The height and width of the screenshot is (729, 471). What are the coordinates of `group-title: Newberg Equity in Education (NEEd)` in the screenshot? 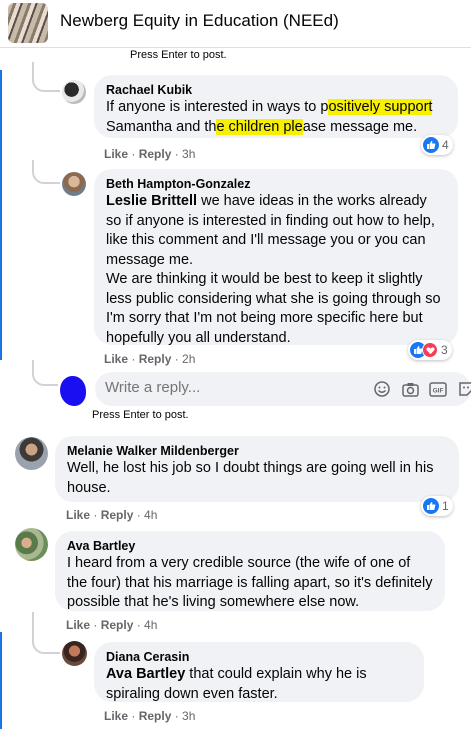 It's located at (199, 21).